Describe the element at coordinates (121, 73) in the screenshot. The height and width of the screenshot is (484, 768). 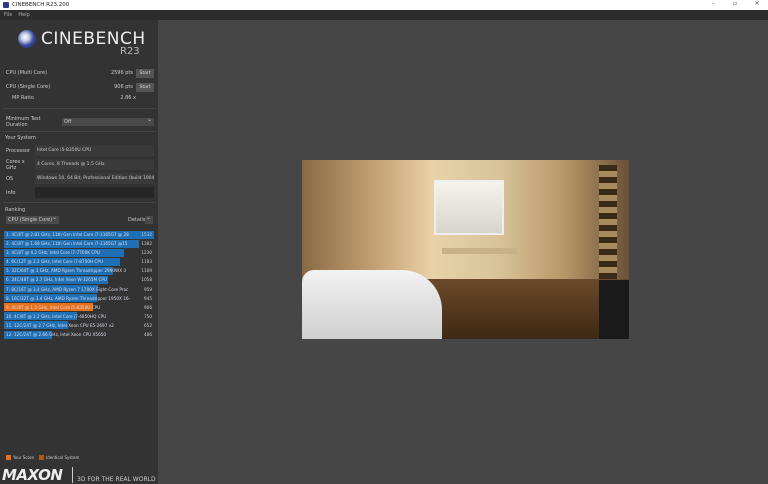
I see `test-score: 2596 pts` at that location.